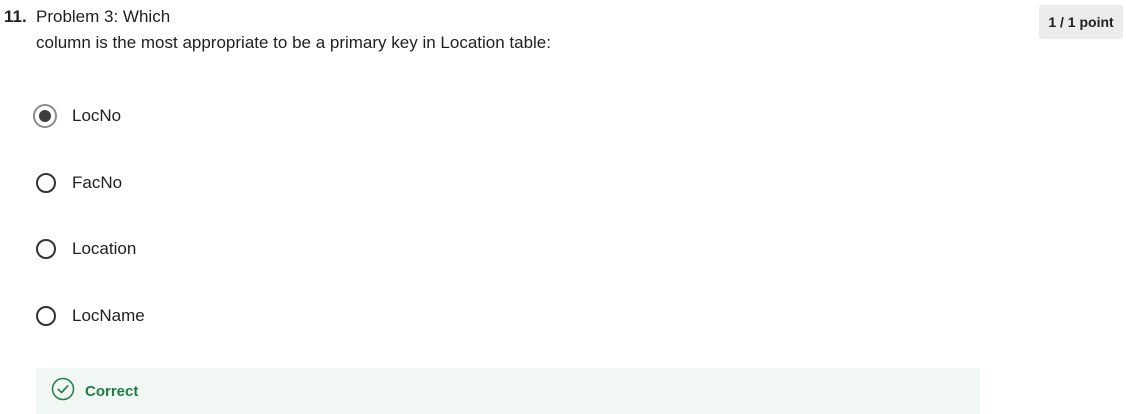 This screenshot has width=1126, height=414. What do you see at coordinates (108, 315) in the screenshot?
I see `option-label: LocName` at bounding box center [108, 315].